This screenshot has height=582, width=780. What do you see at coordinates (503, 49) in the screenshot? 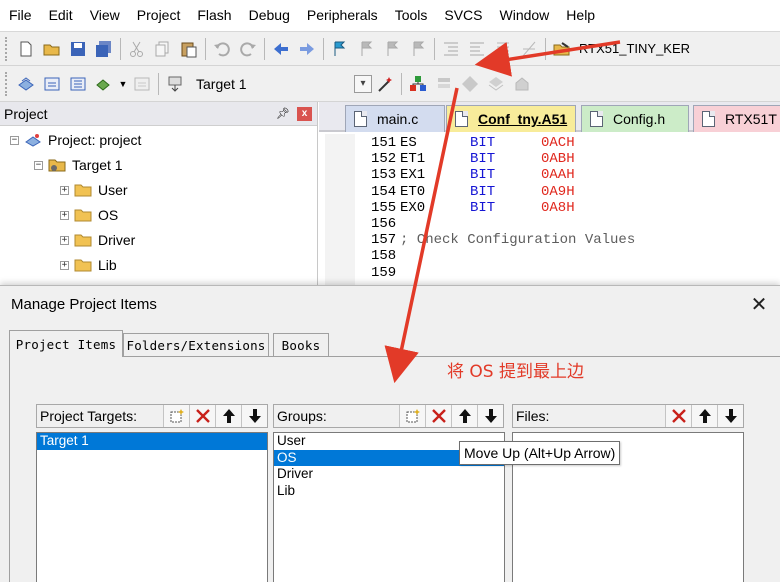
I see `comment-icon` at bounding box center [503, 49].